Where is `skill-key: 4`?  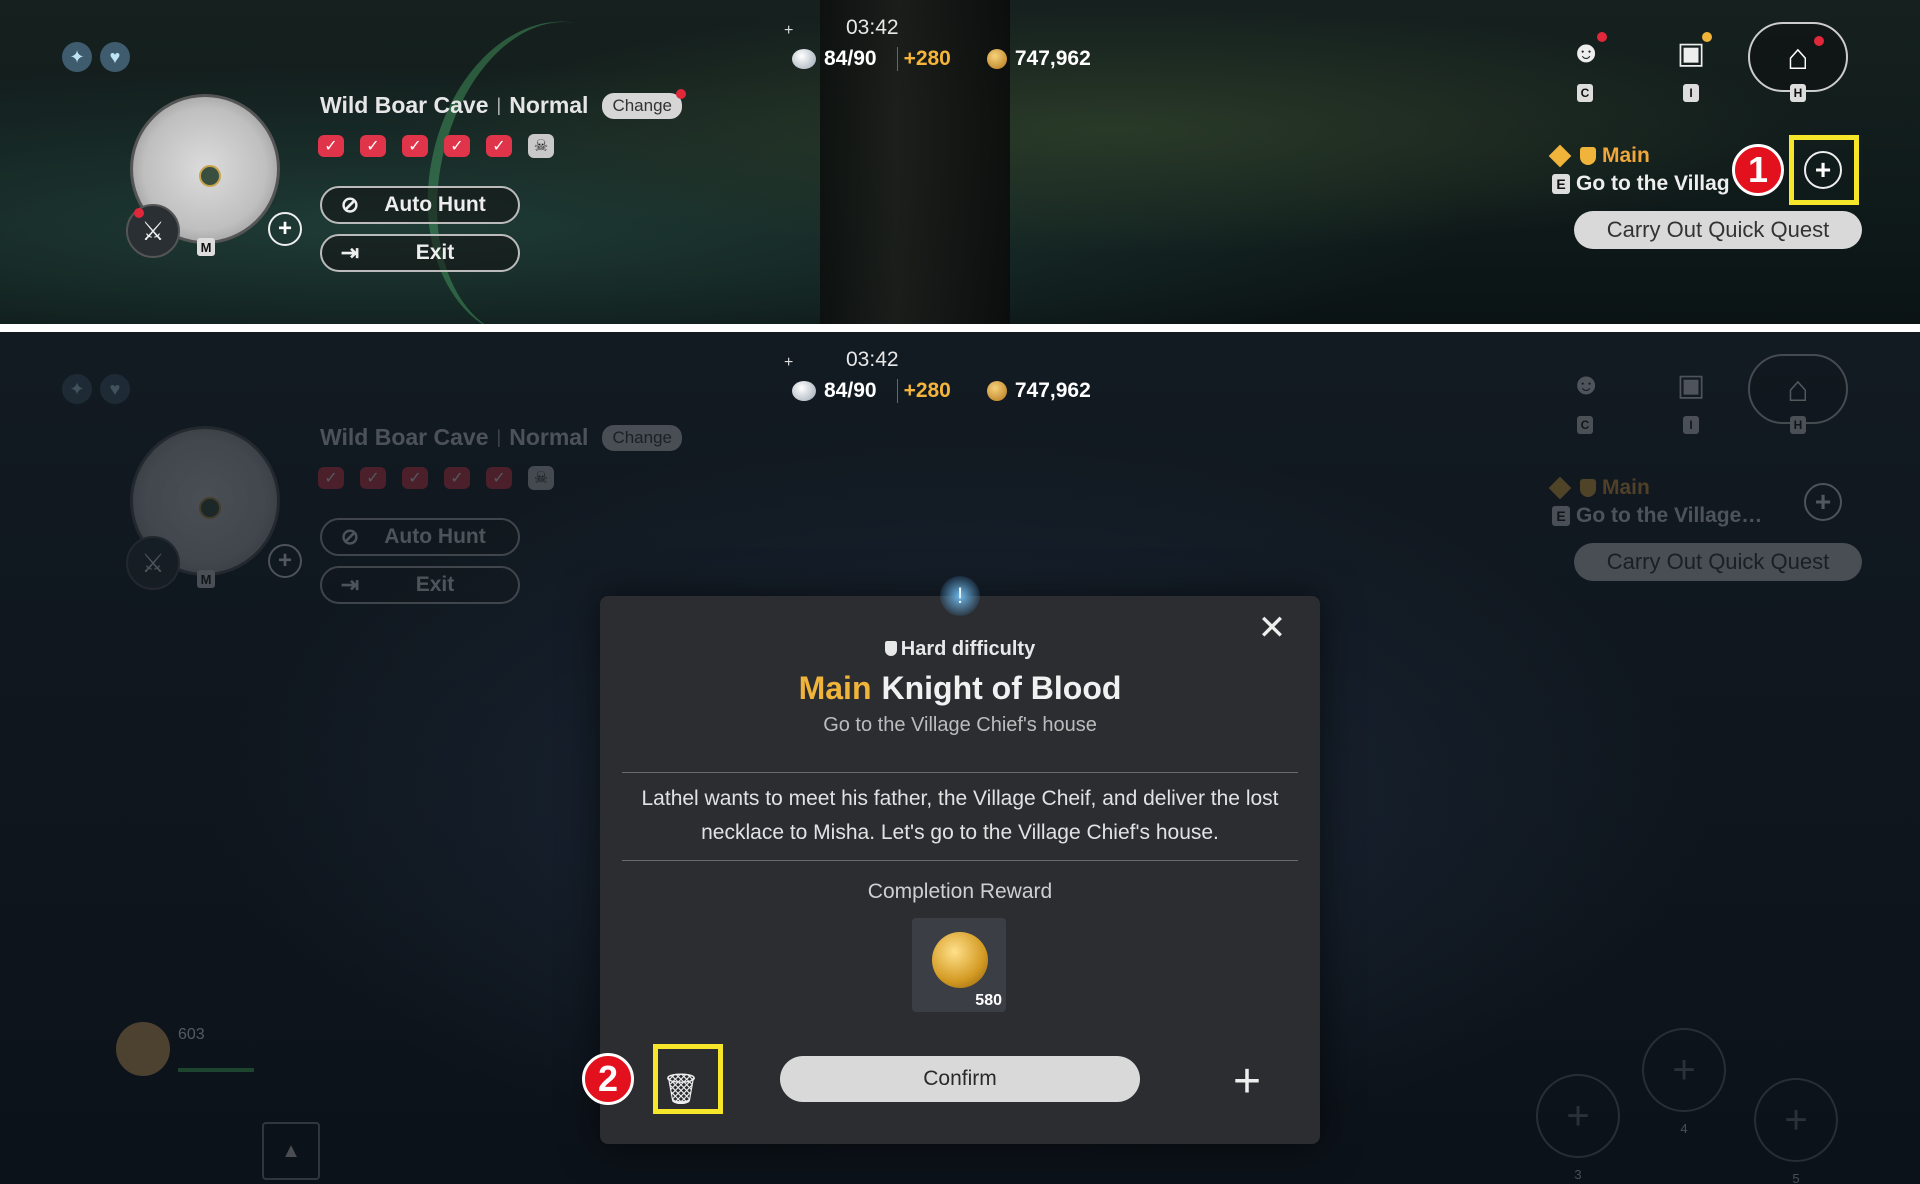 skill-key: 4 is located at coordinates (1684, 1128).